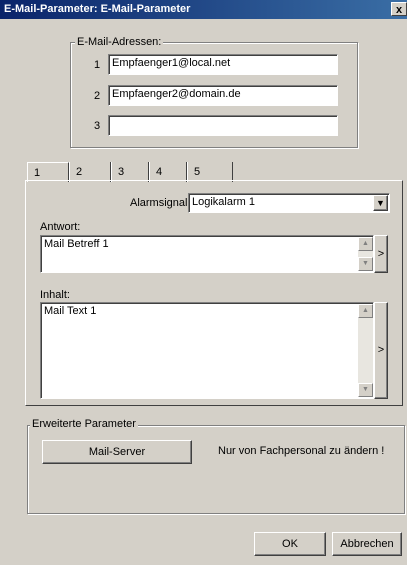 This screenshot has width=414, height=565. What do you see at coordinates (119, 42) in the screenshot?
I see `email-group-legend: E-Mail-Adressen:` at bounding box center [119, 42].